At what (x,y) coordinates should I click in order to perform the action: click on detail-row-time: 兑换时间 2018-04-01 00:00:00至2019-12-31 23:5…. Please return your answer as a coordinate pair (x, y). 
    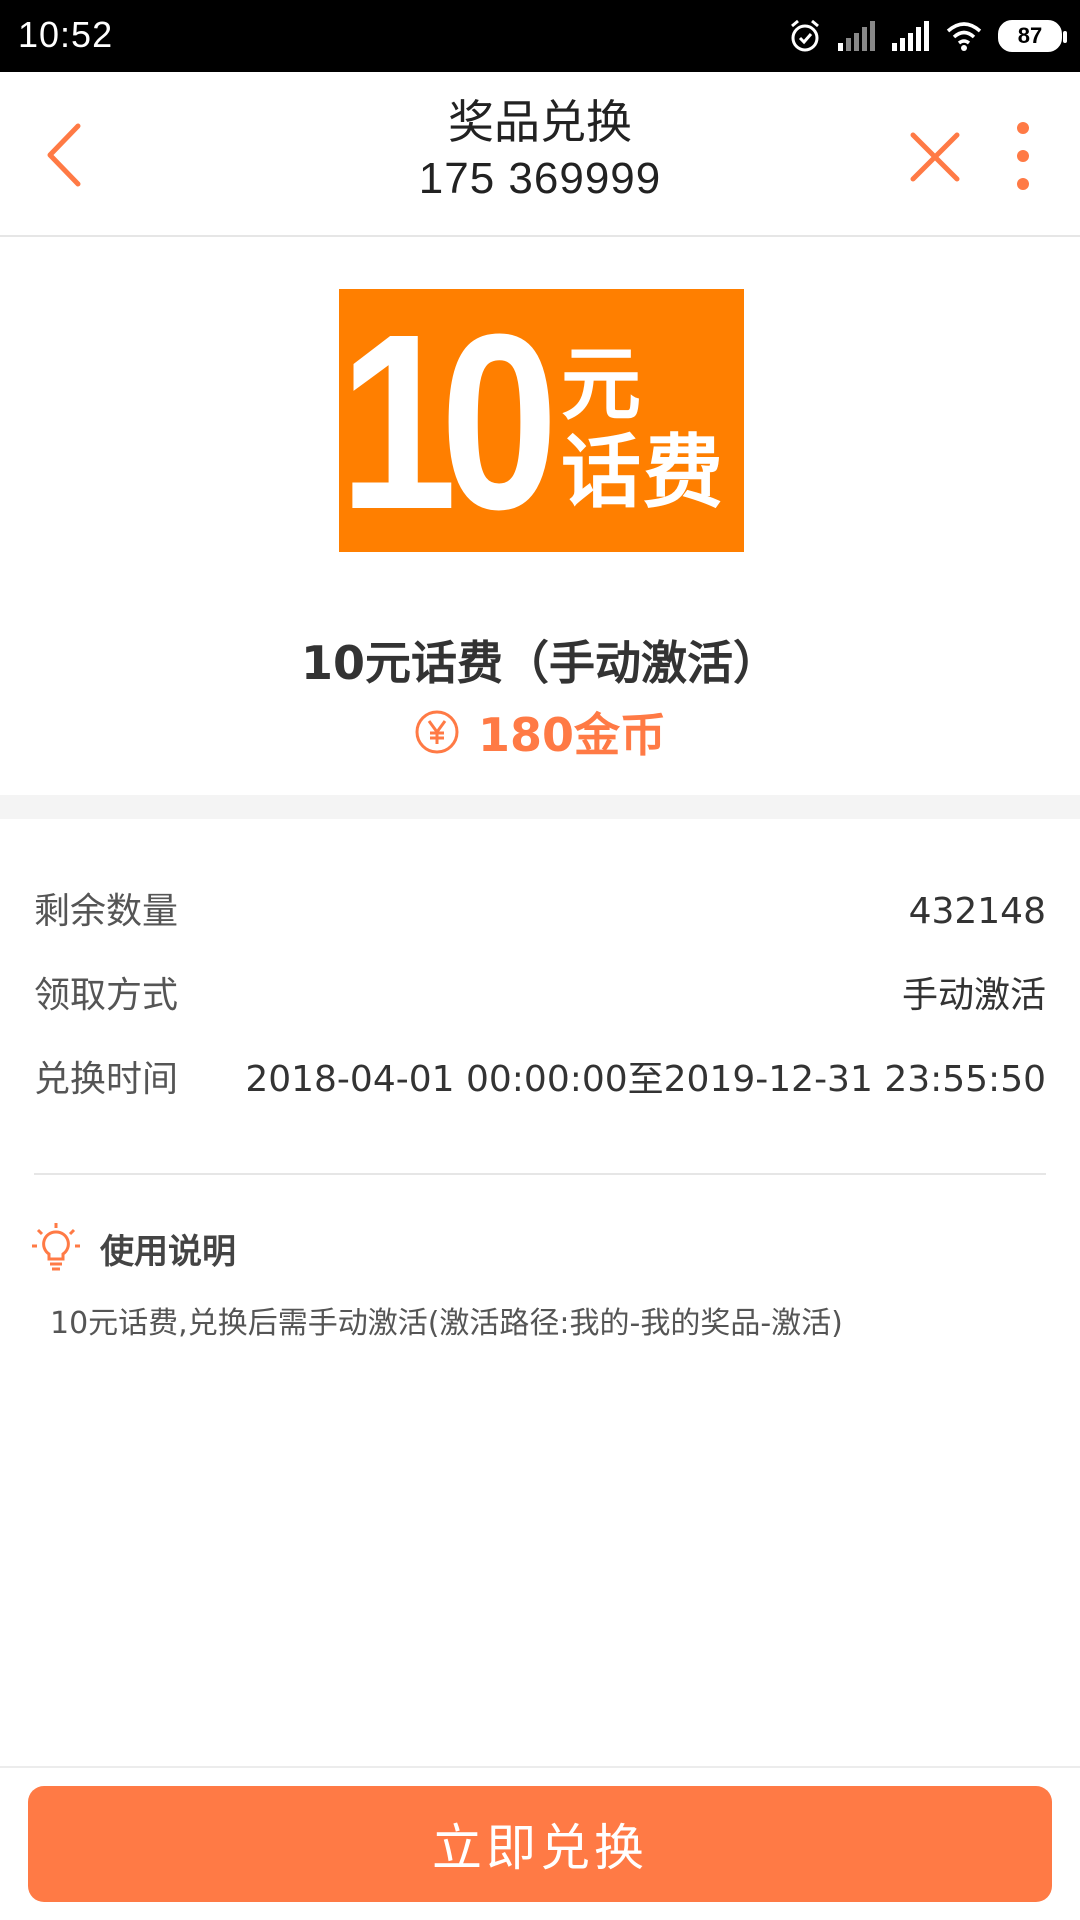
    Looking at the image, I should click on (540, 1080).